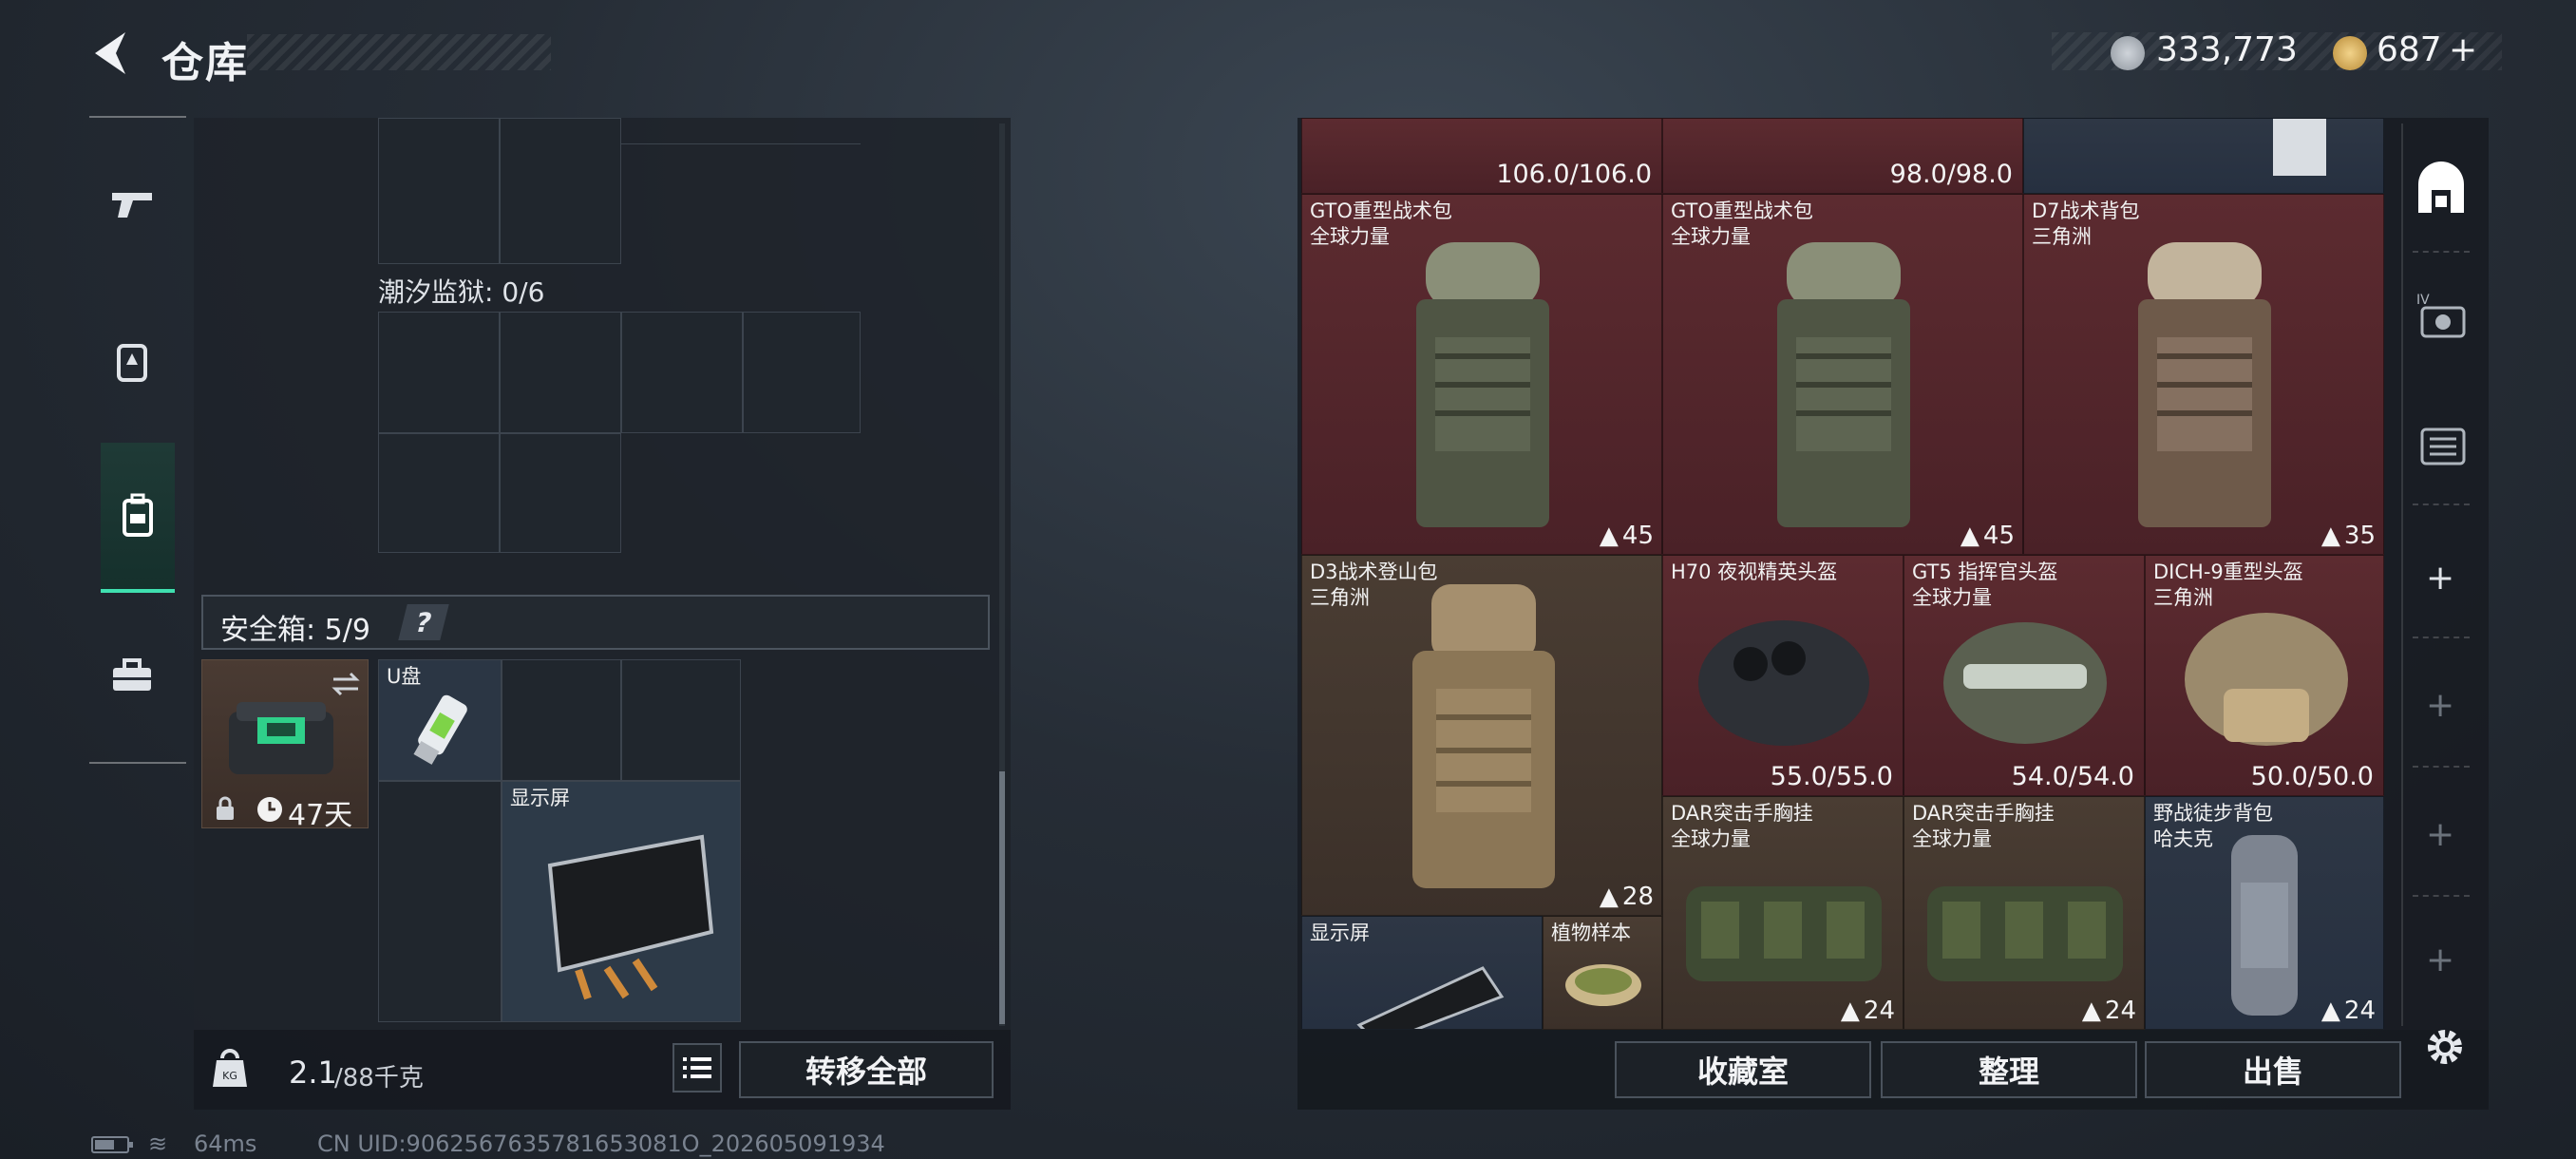  I want to click on backpack-icon, so click(138, 515).